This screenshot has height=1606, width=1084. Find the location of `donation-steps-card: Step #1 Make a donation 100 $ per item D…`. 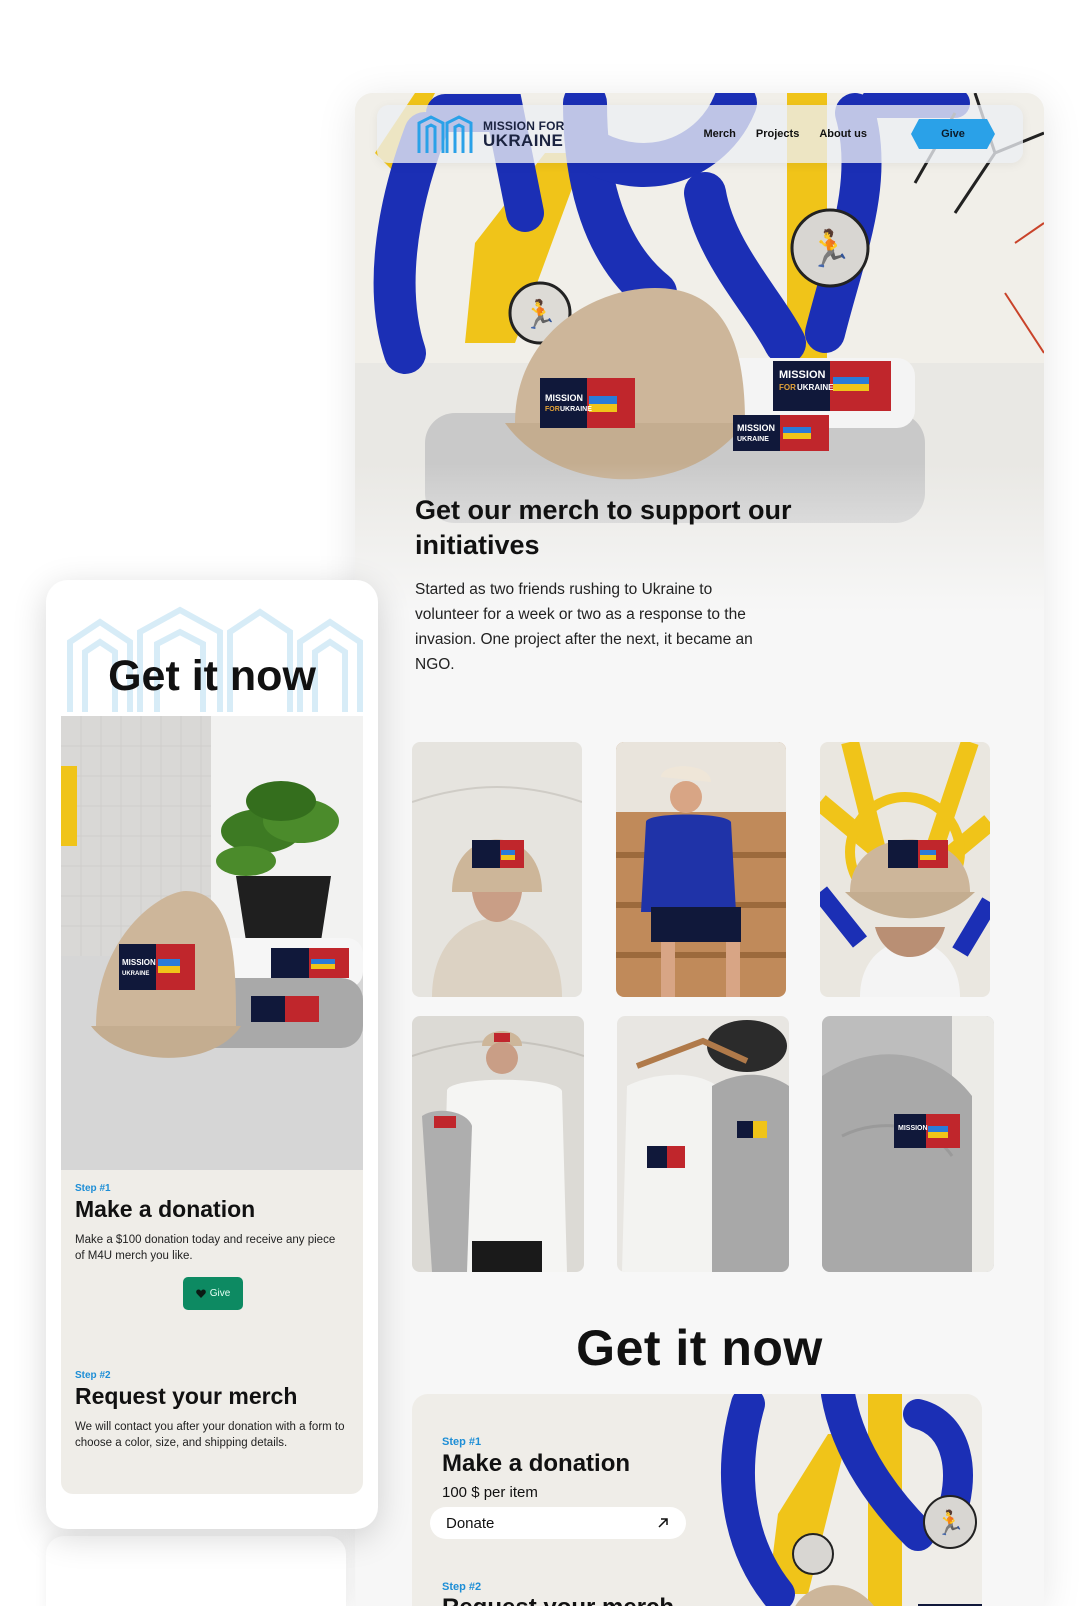

donation-steps-card: Step #1 Make a donation 100 $ per item D… is located at coordinates (697, 1500).